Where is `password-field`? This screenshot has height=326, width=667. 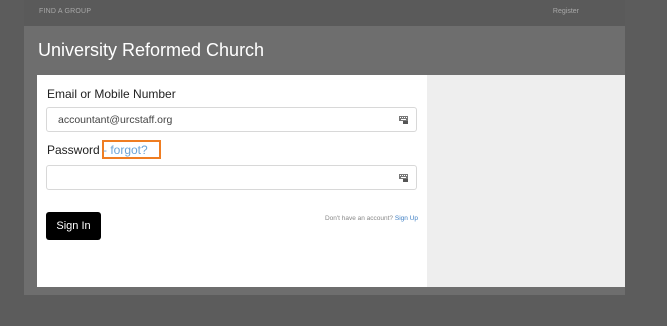
password-field is located at coordinates (231, 177).